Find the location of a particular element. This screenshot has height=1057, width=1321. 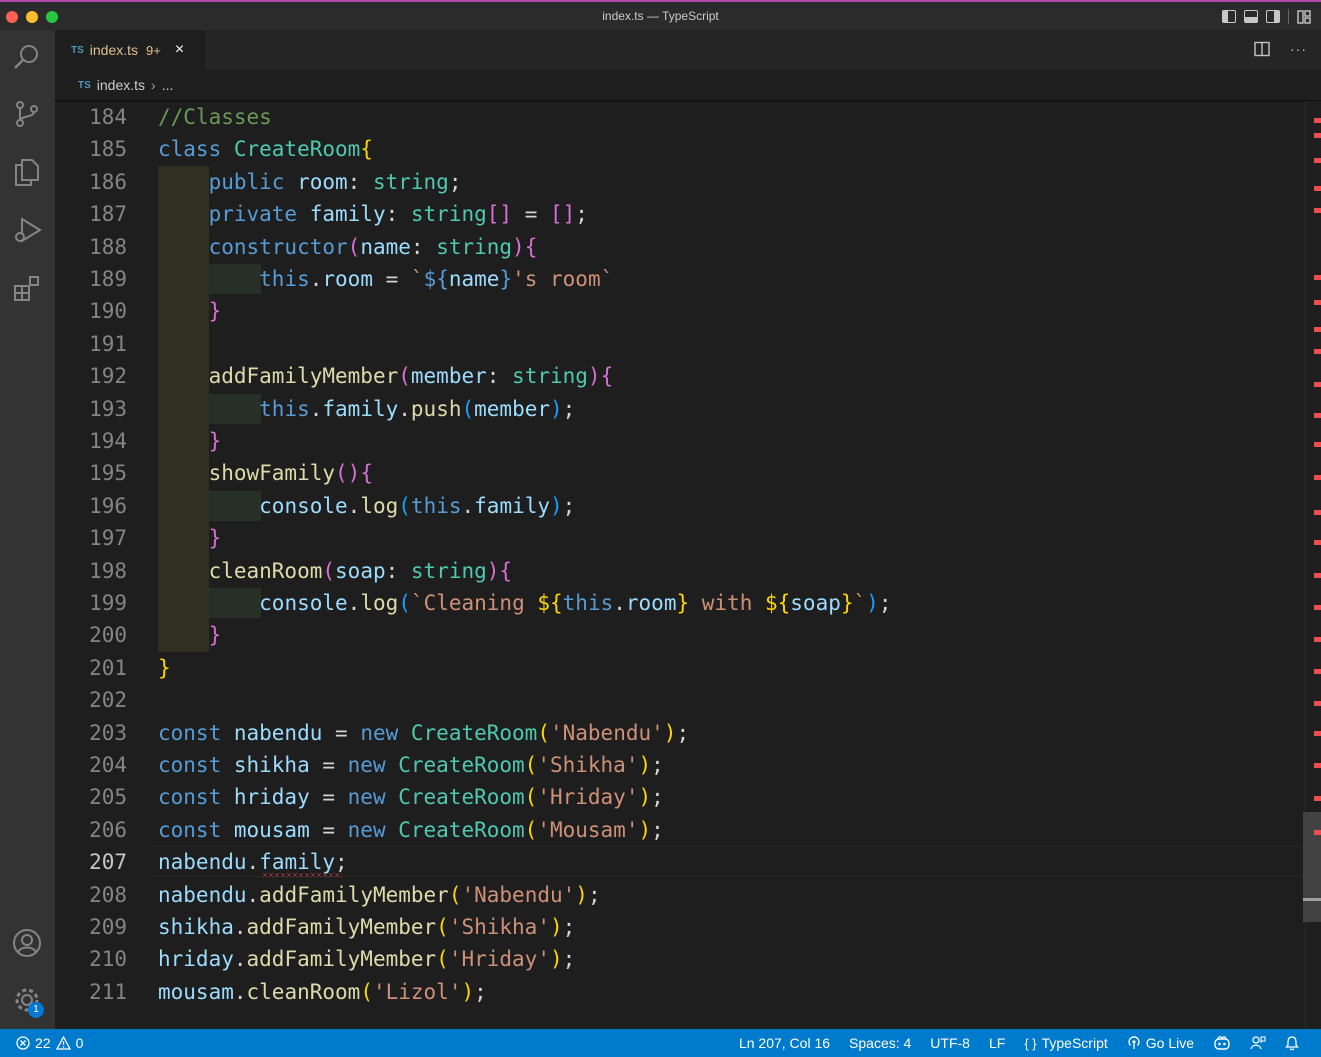

braces-icon: { } is located at coordinates (1030, 1043).